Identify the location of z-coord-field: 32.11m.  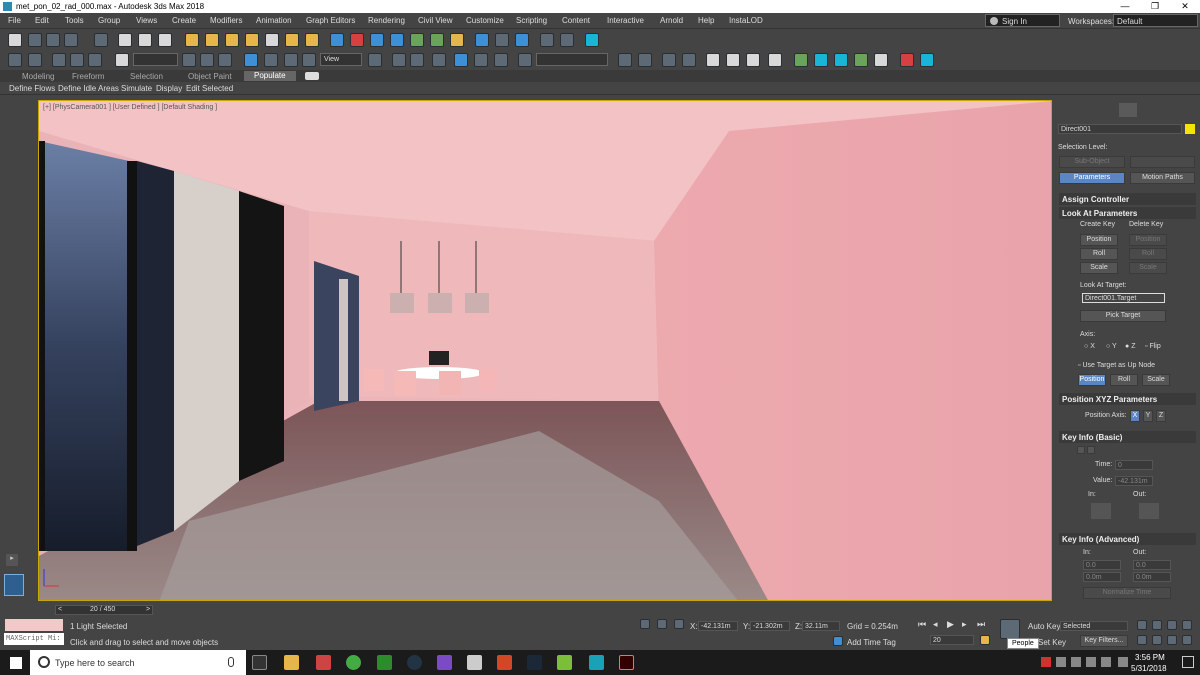
(821, 626).